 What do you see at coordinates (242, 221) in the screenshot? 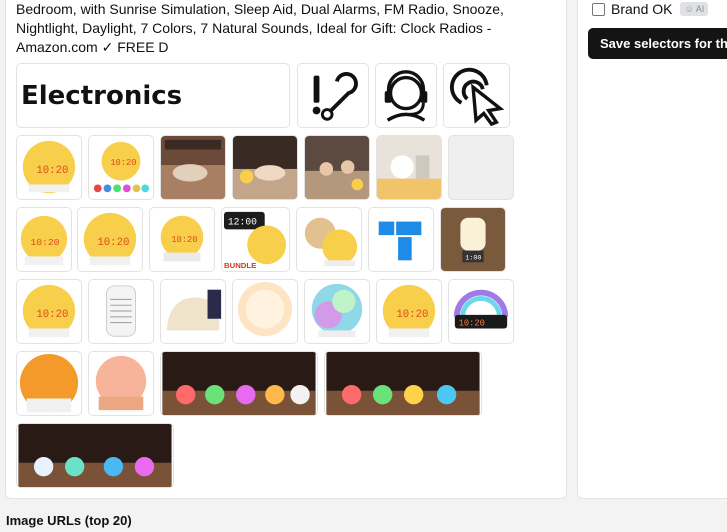
I see `svg-text: 12:00` at bounding box center [242, 221].